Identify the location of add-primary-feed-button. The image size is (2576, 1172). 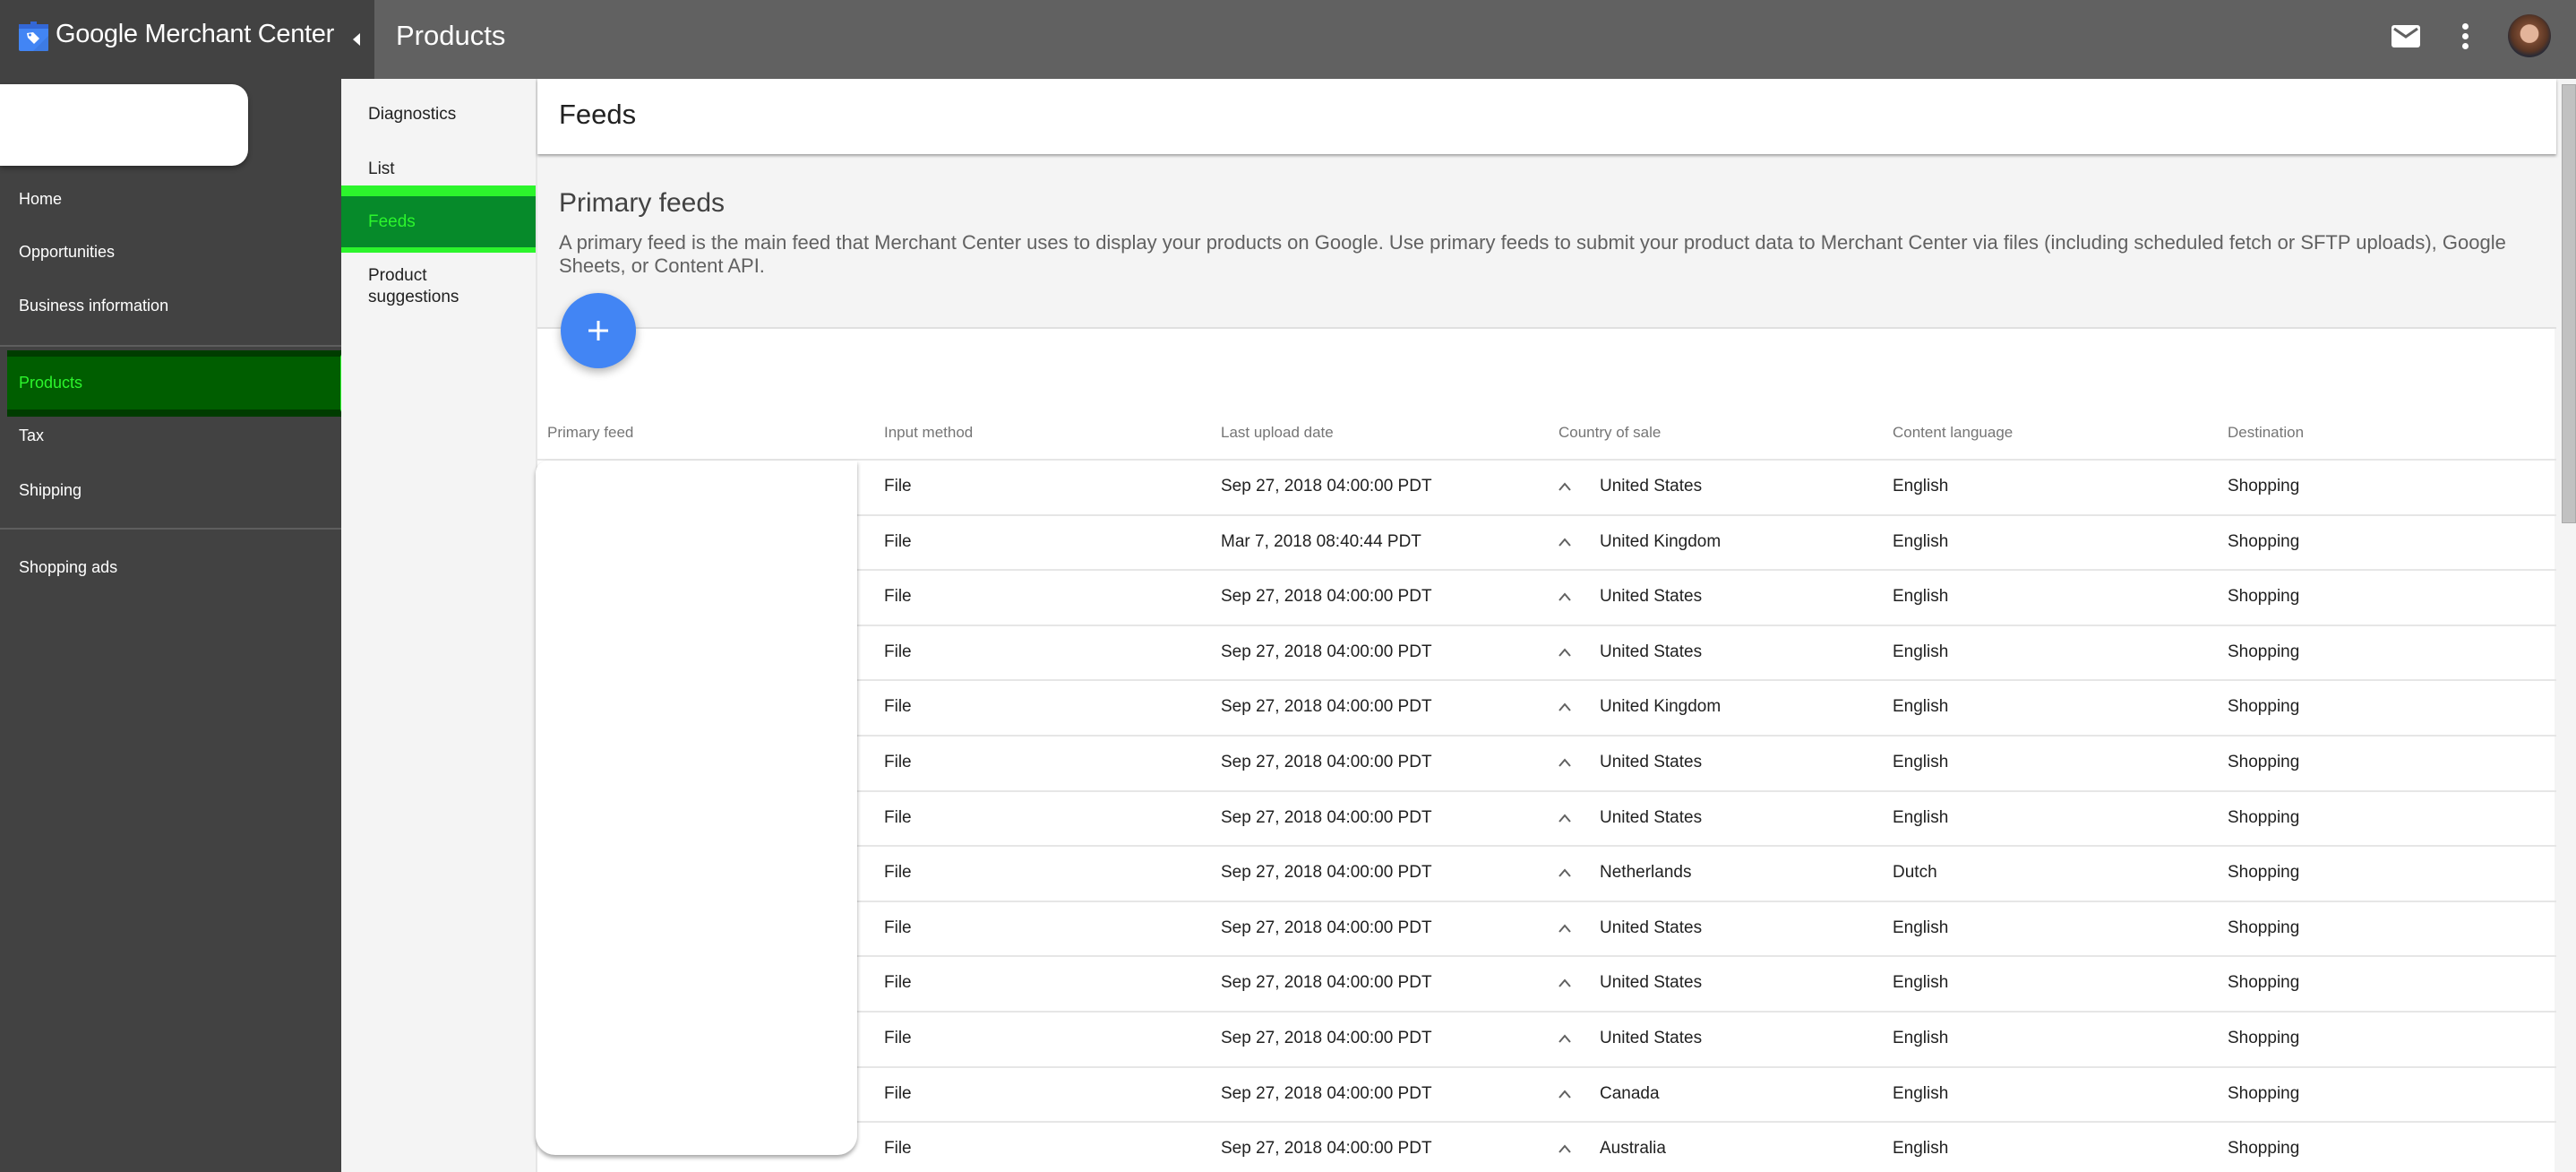
(598, 330).